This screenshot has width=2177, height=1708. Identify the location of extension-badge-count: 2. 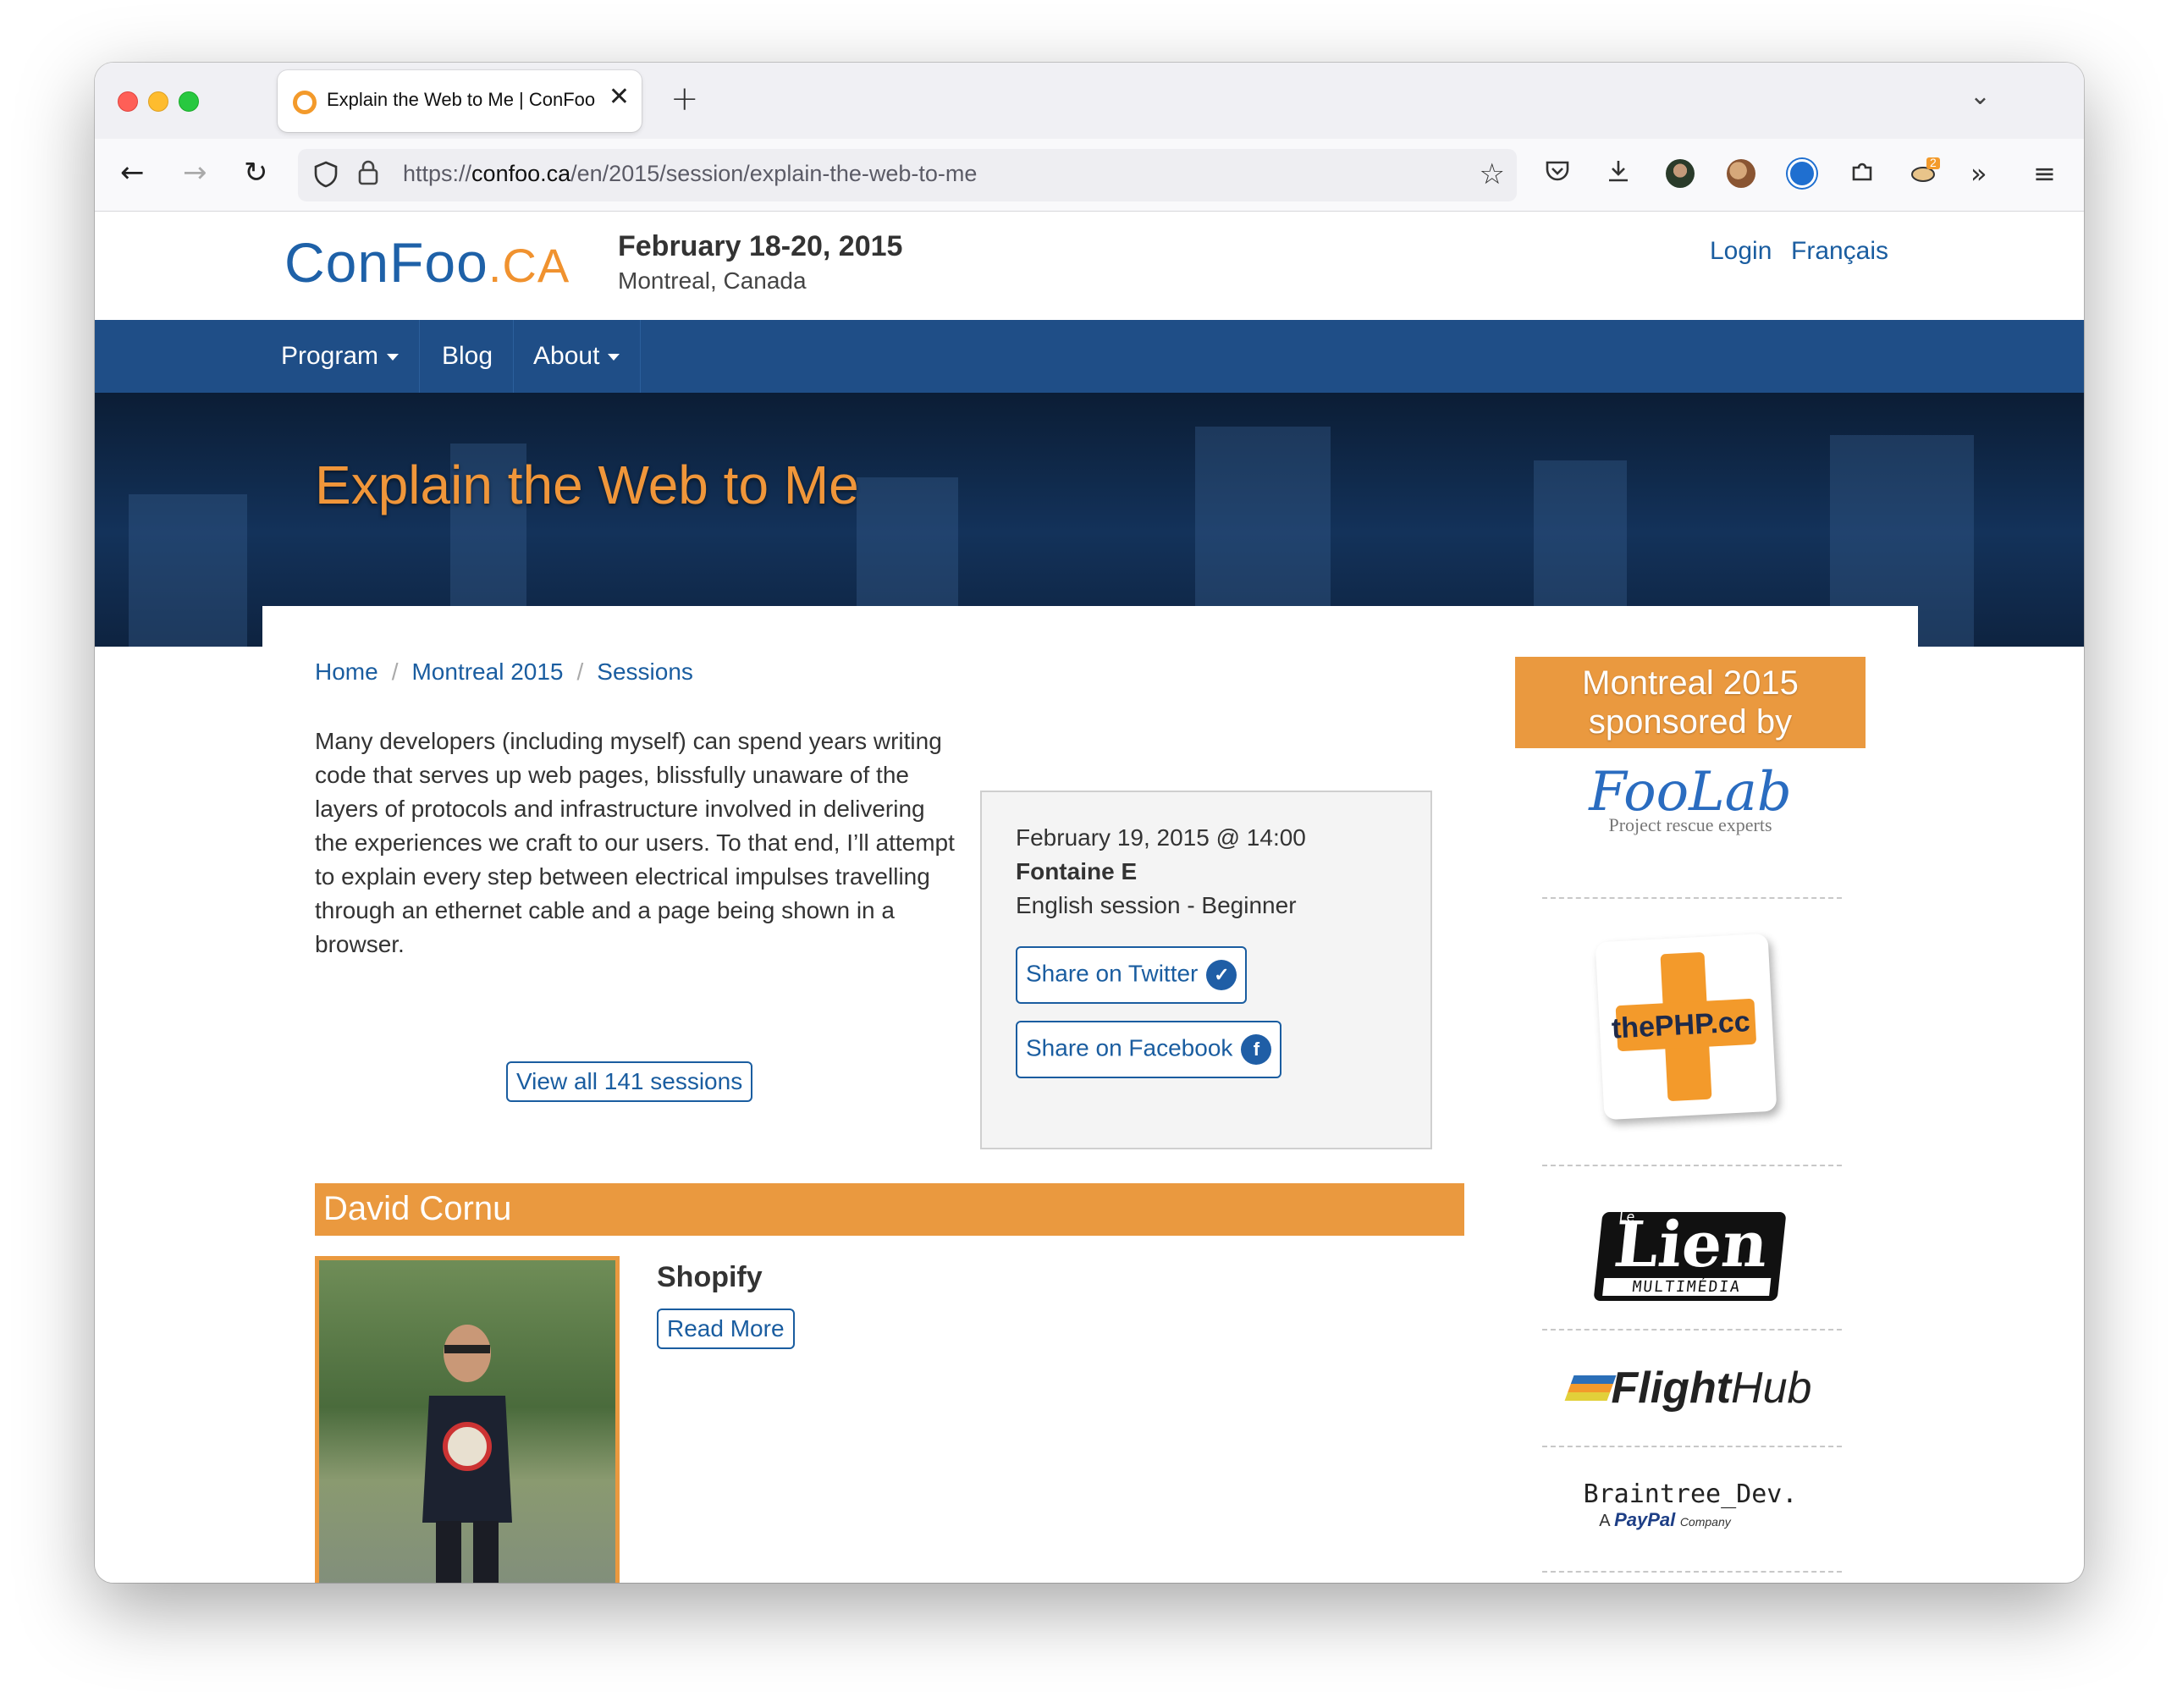
(1933, 163).